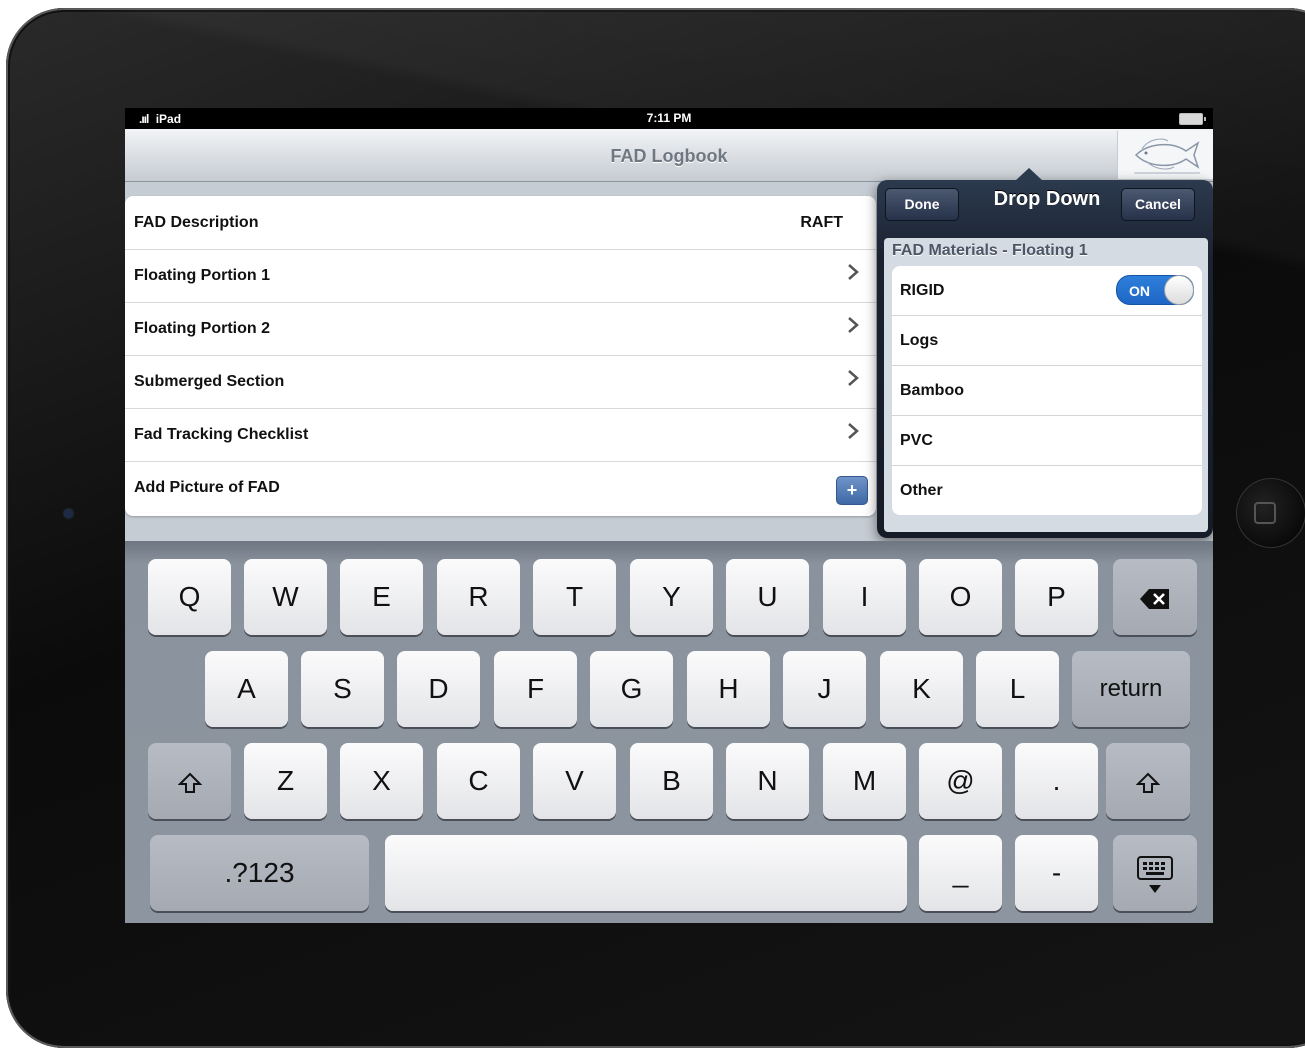  Describe the element at coordinates (631, 689) in the screenshot. I see `key-g: G` at that location.